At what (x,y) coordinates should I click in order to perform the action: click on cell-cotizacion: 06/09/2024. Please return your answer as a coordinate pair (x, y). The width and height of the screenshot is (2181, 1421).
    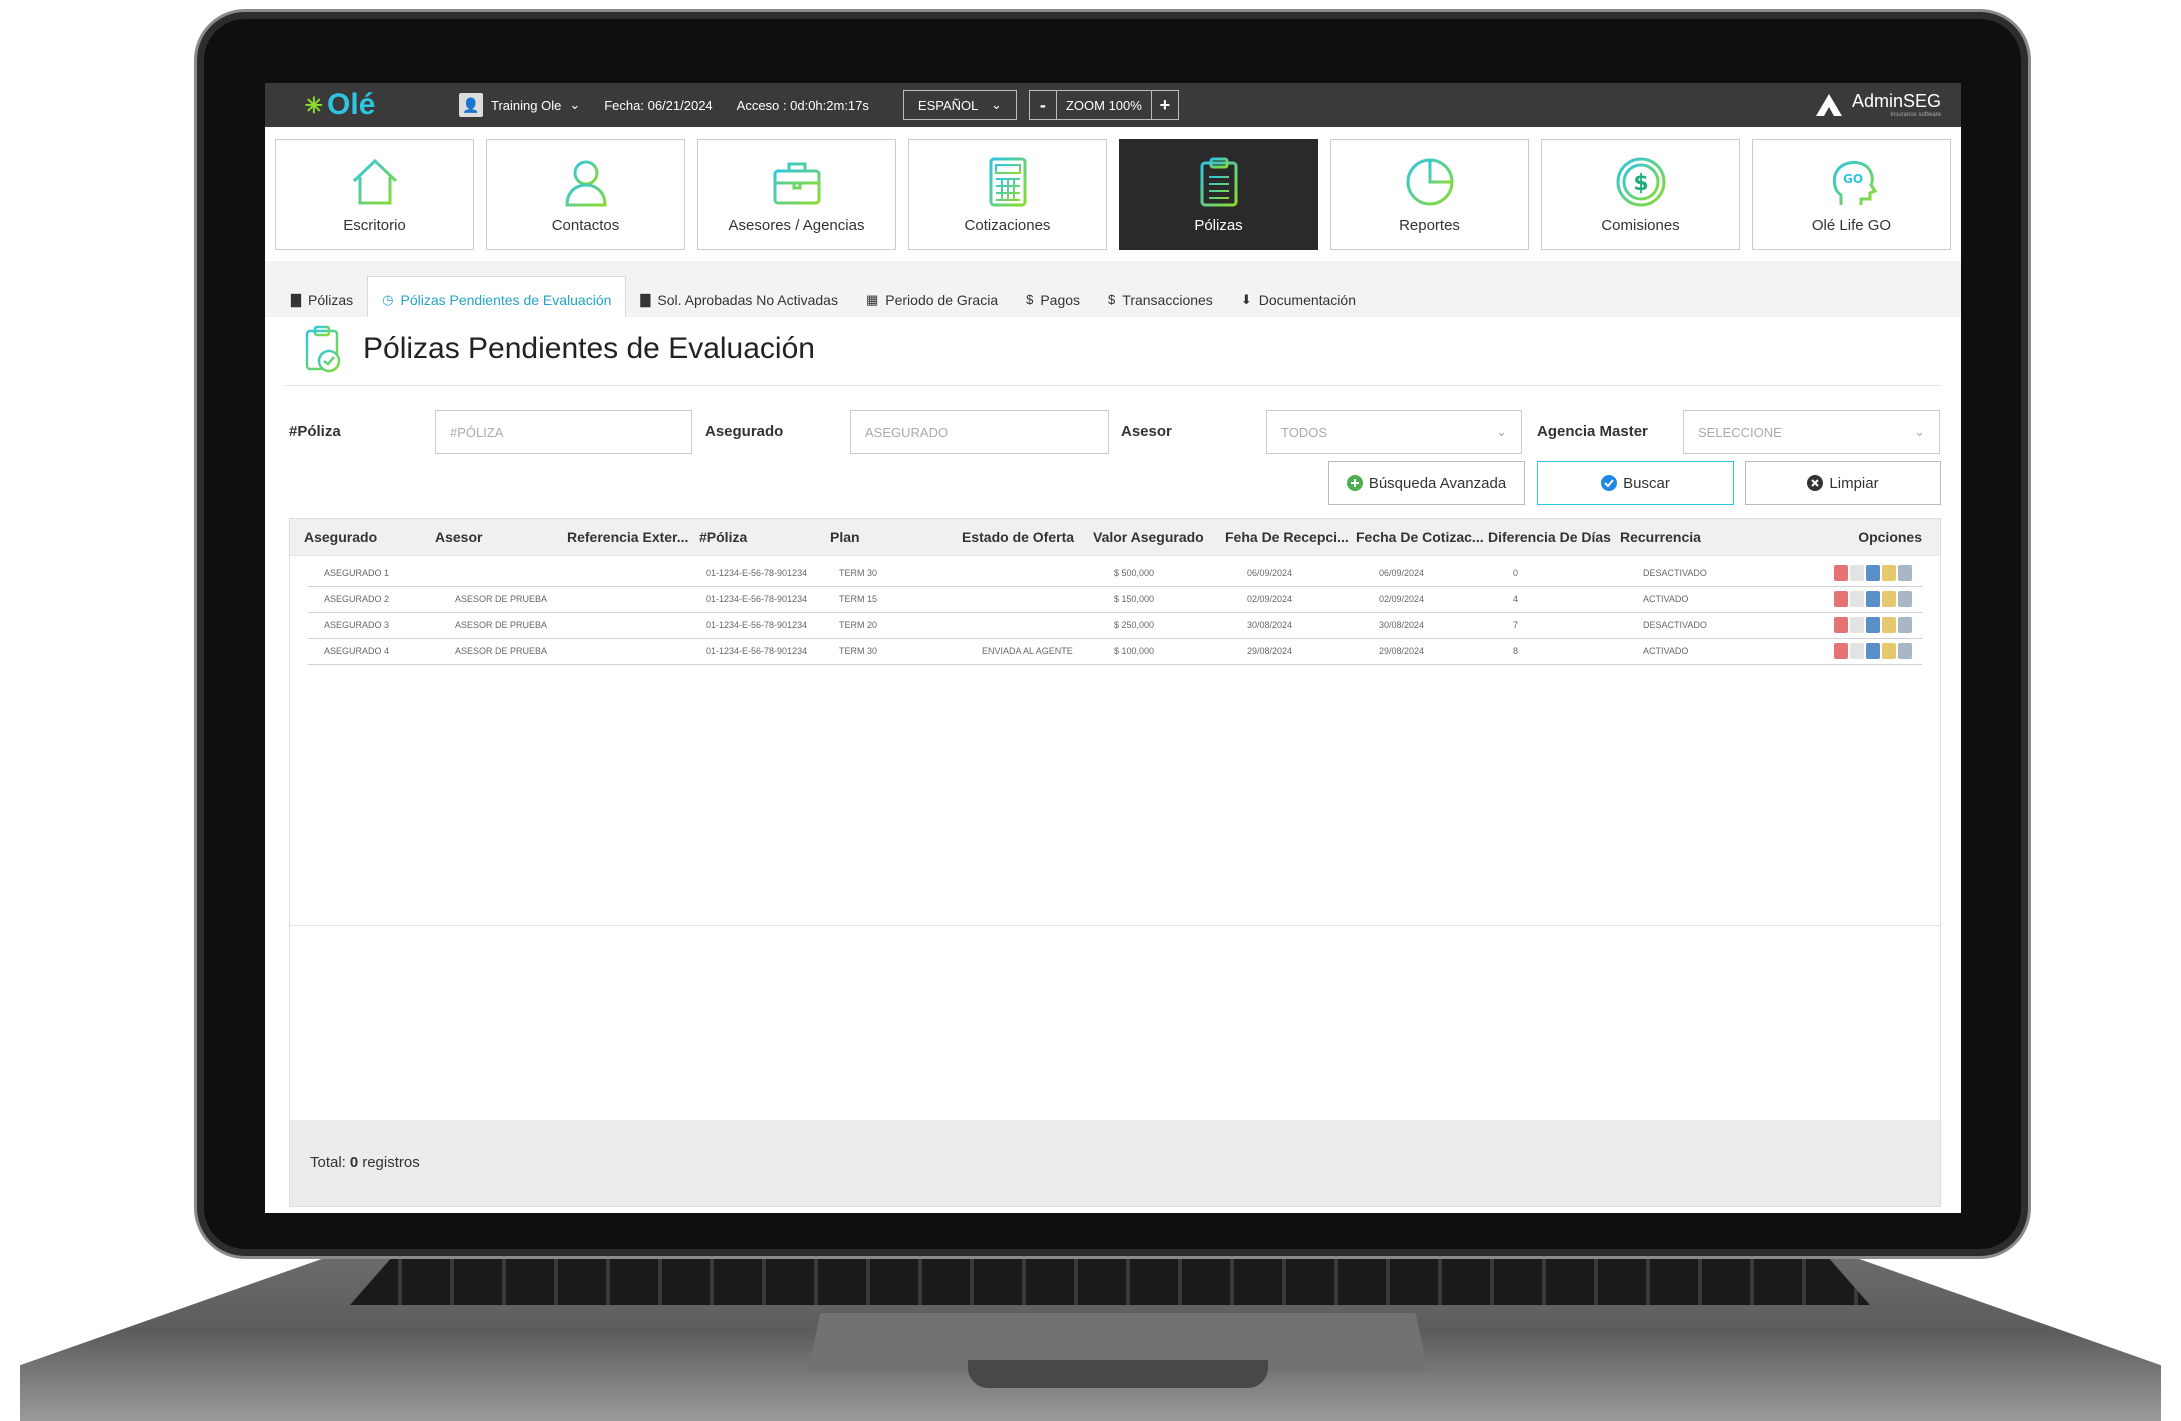
    Looking at the image, I should click on (1402, 573).